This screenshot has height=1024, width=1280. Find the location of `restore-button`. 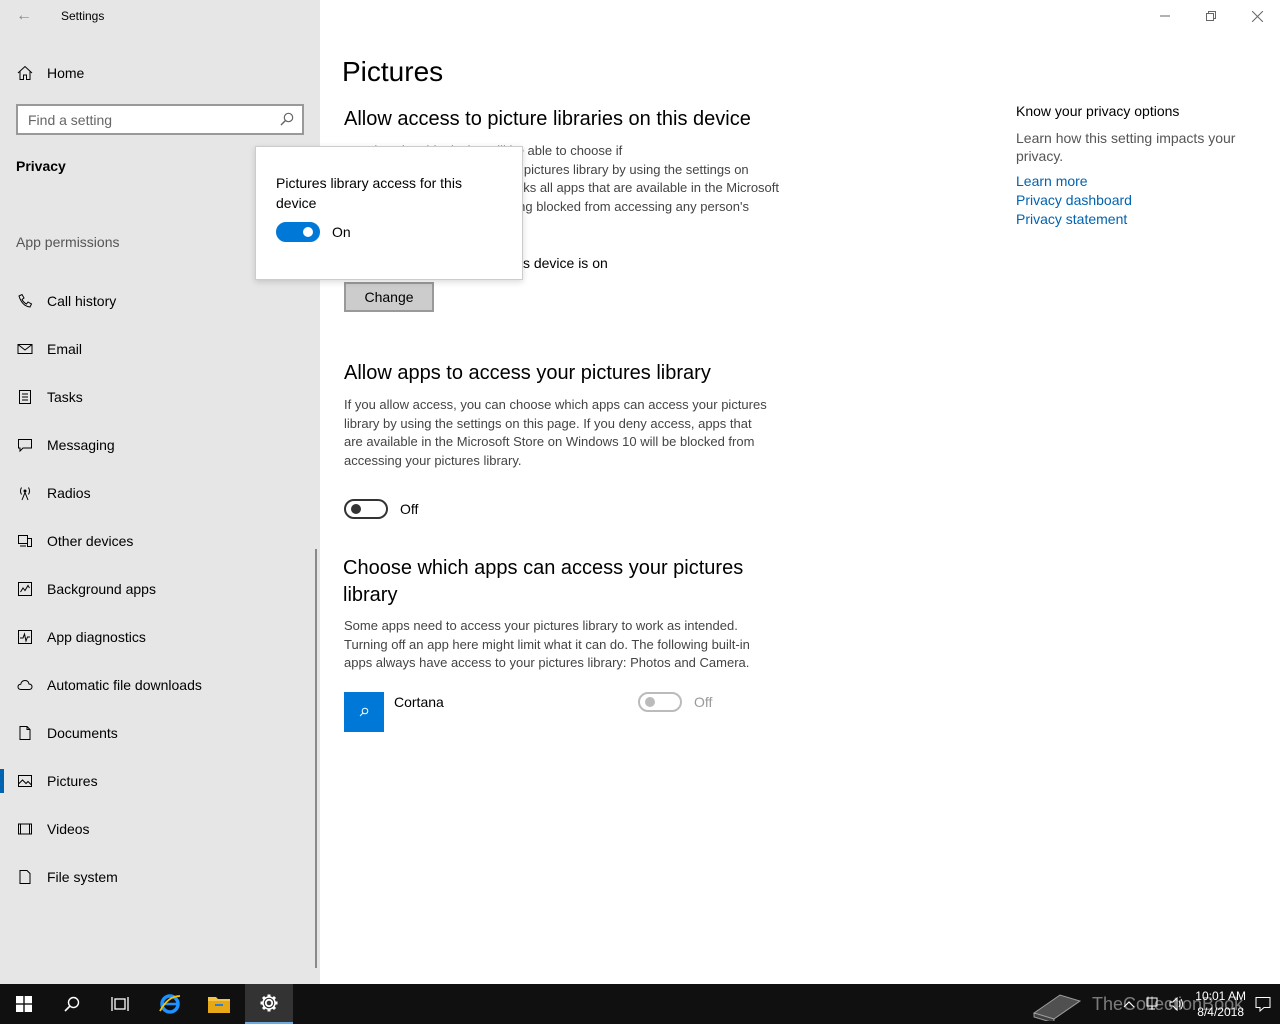

restore-button is located at coordinates (1211, 16).